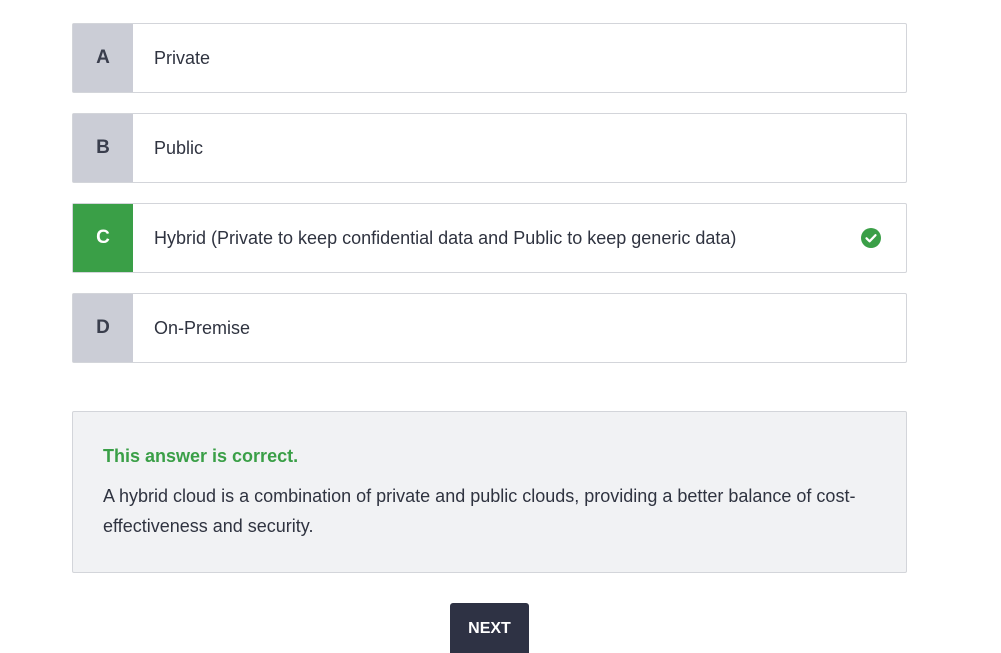 The image size is (1001, 653). Describe the element at coordinates (202, 327) in the screenshot. I see `option-text: On-Premise` at that location.